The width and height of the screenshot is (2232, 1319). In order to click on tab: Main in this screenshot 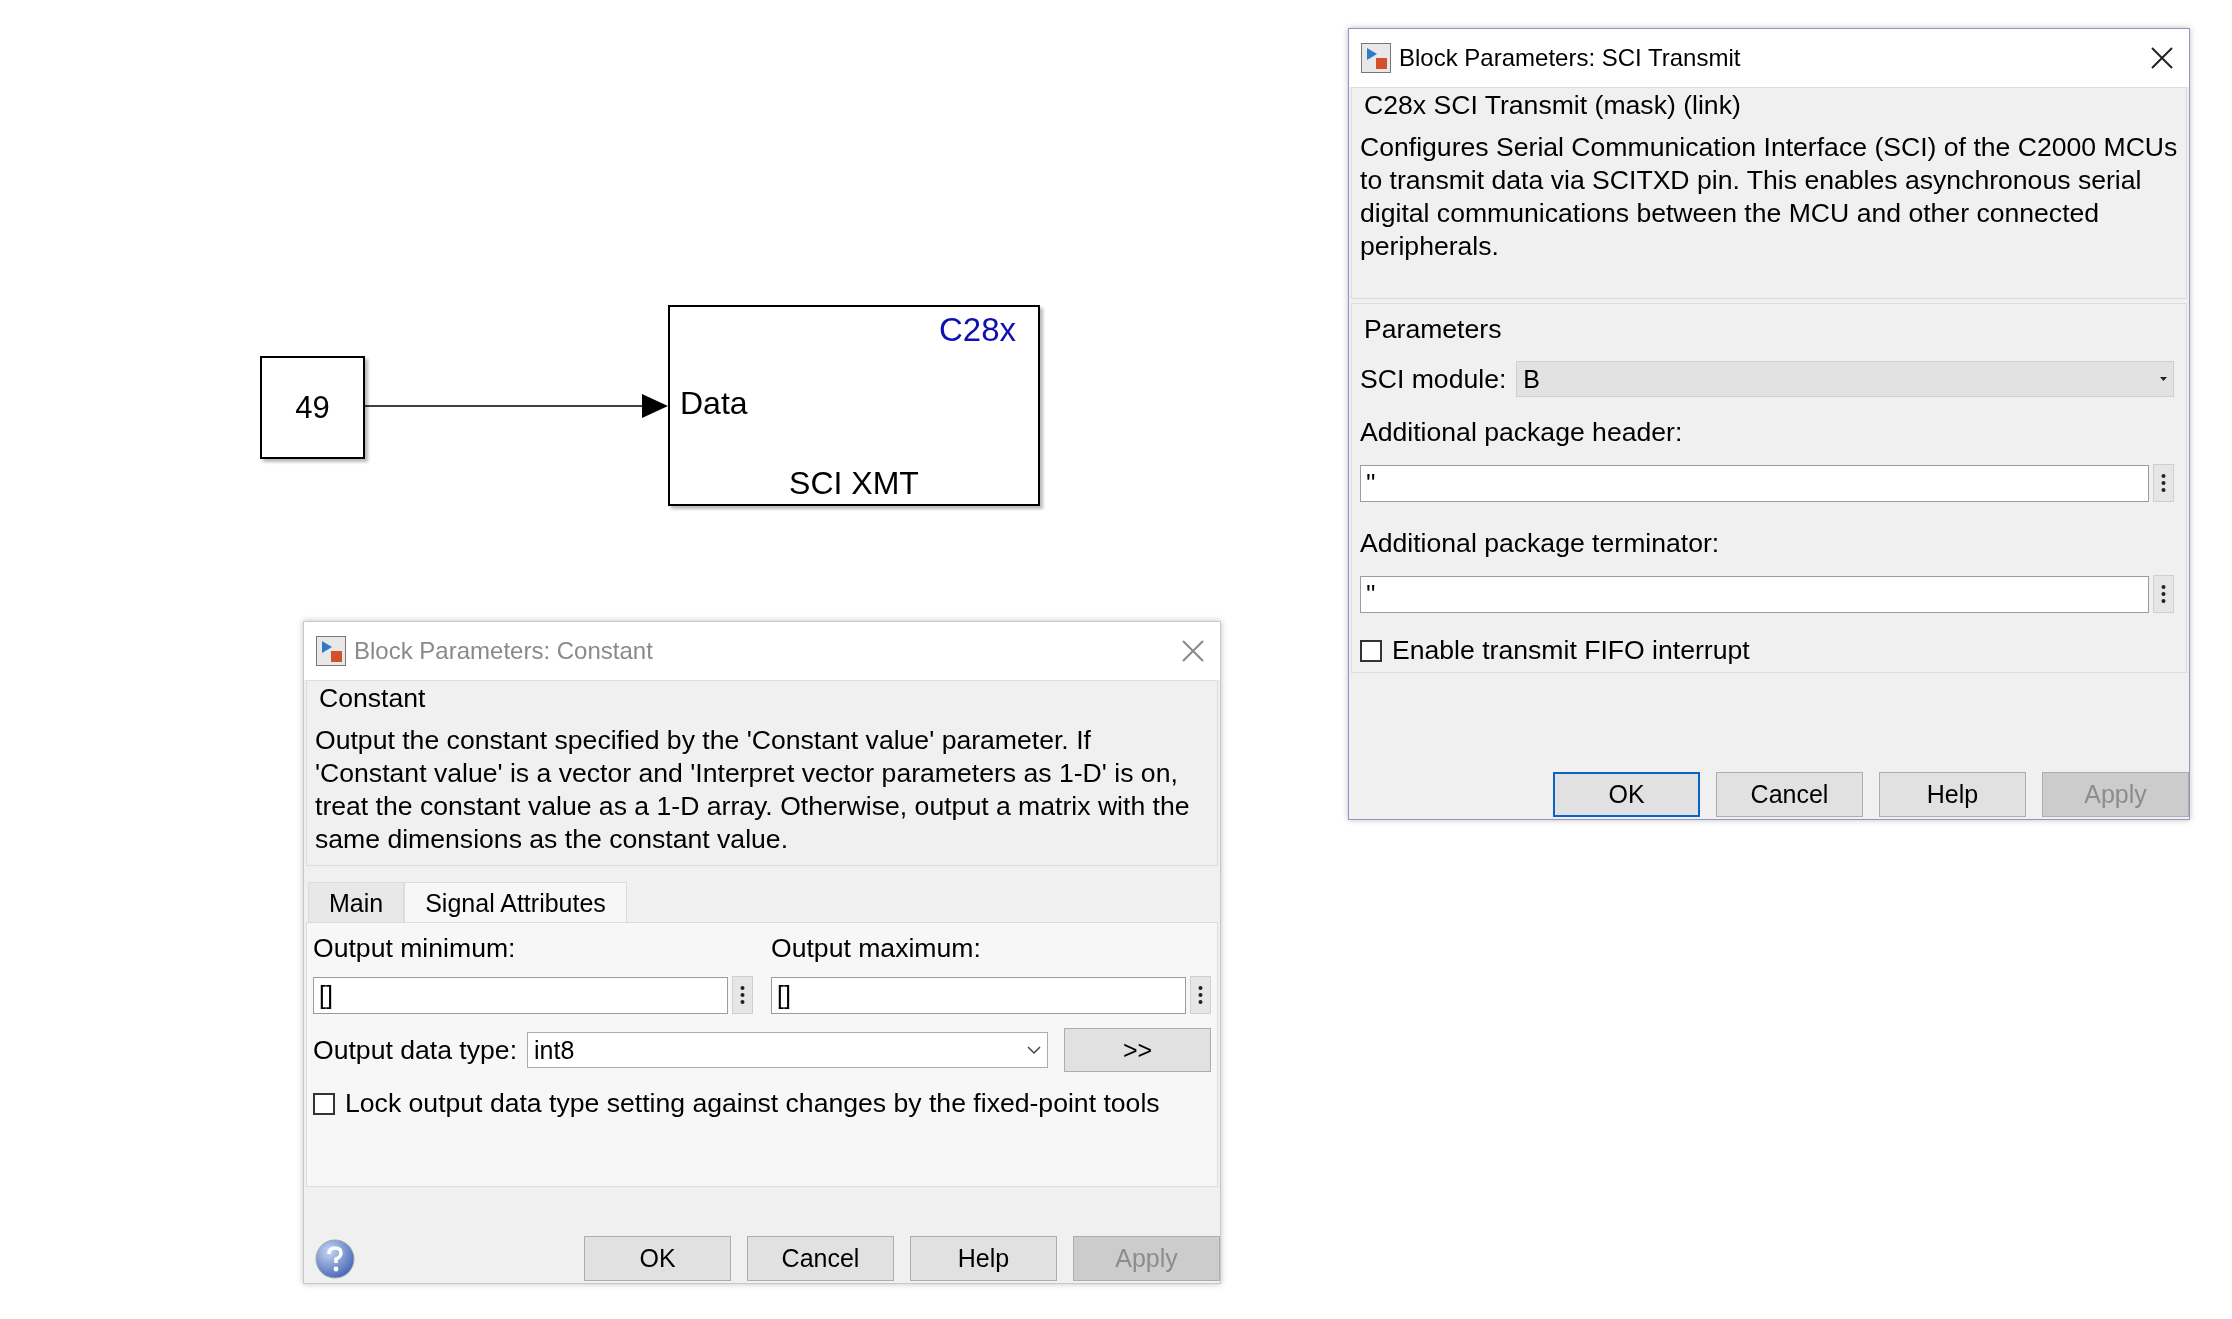, I will do `click(356, 902)`.